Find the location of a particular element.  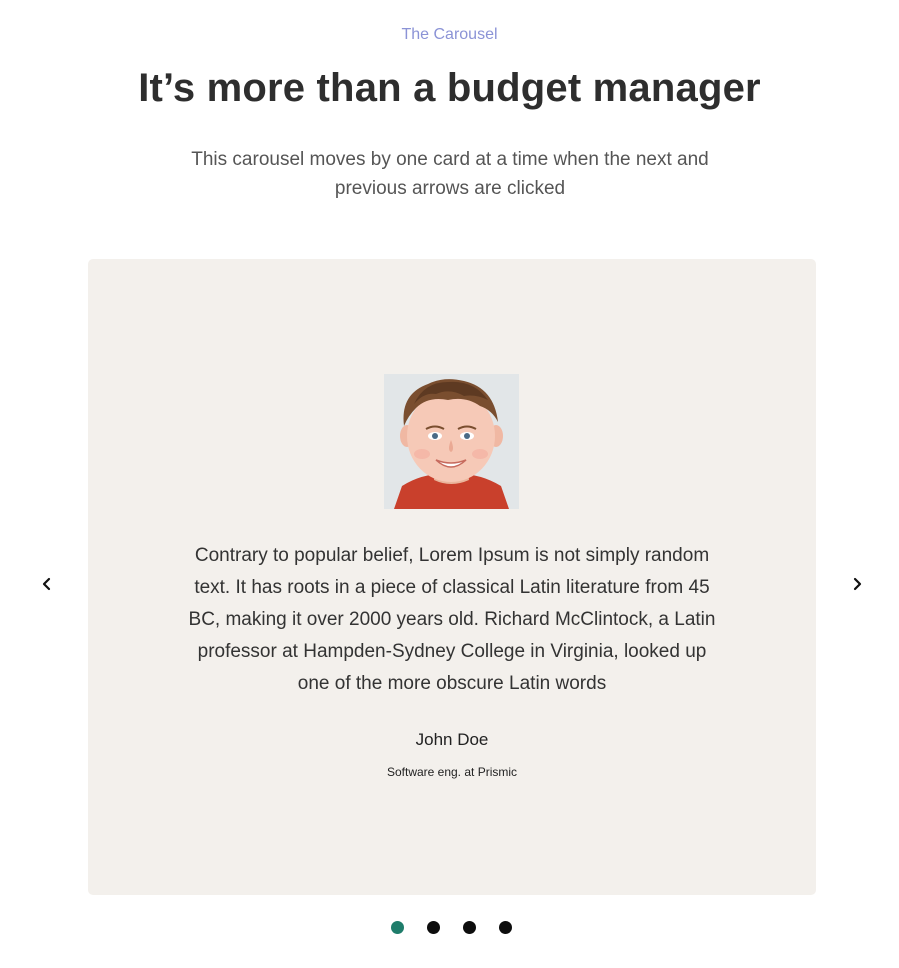

next-button is located at coordinates (857, 584).